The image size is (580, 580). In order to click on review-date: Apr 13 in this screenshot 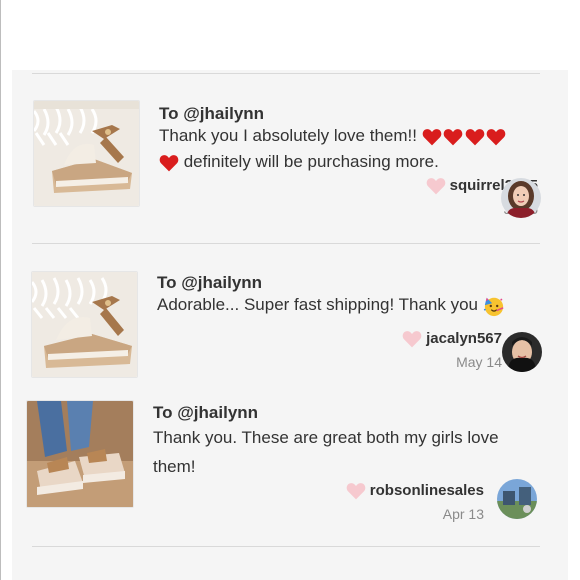, I will do `click(463, 514)`.